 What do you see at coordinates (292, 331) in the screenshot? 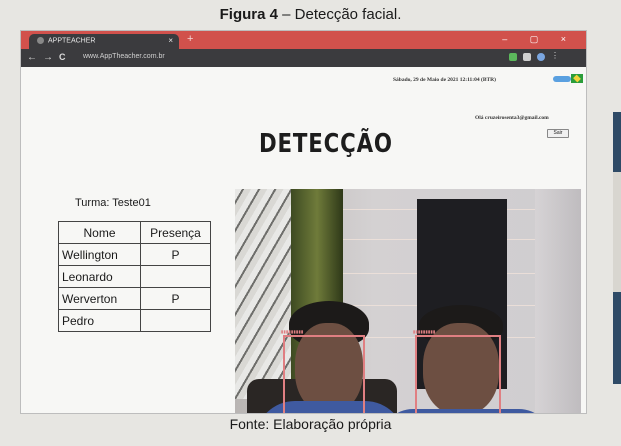
I see `face-label-left: ▮▮▮▮▮▮▮▮▮` at bounding box center [292, 331].